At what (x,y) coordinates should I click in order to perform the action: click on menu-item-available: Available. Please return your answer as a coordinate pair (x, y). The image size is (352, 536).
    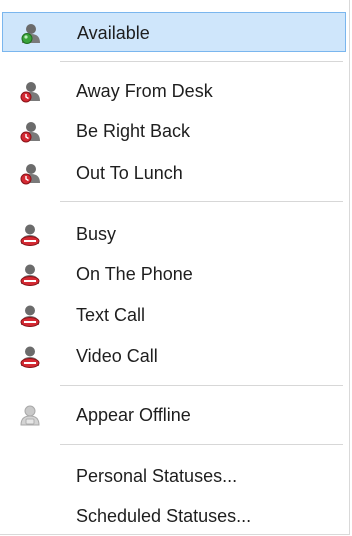
    Looking at the image, I should click on (174, 32).